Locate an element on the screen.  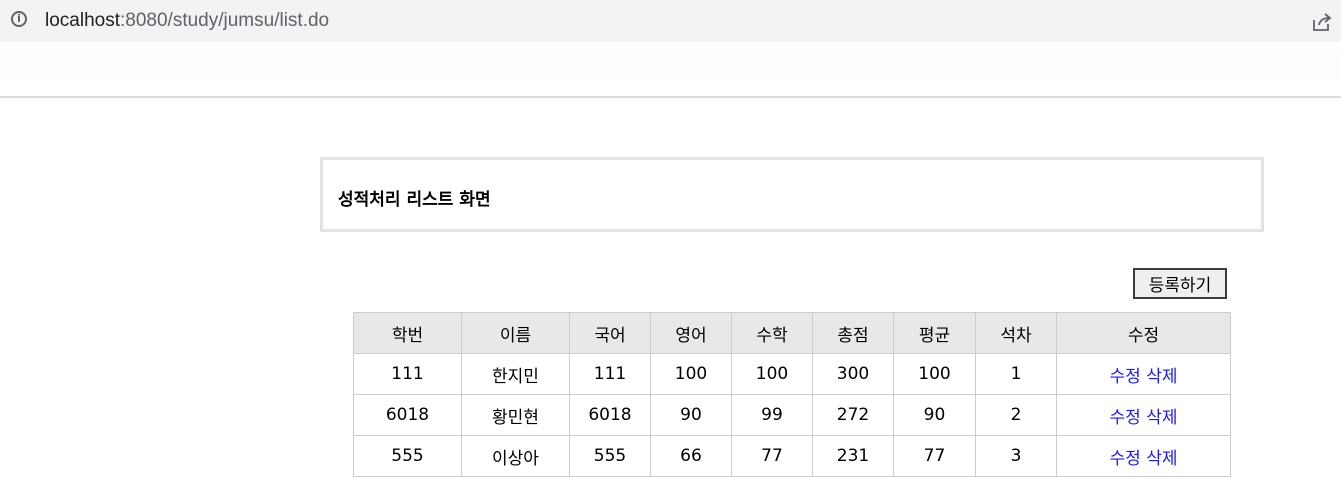
cell-name: 한지민 is located at coordinates (515, 374).